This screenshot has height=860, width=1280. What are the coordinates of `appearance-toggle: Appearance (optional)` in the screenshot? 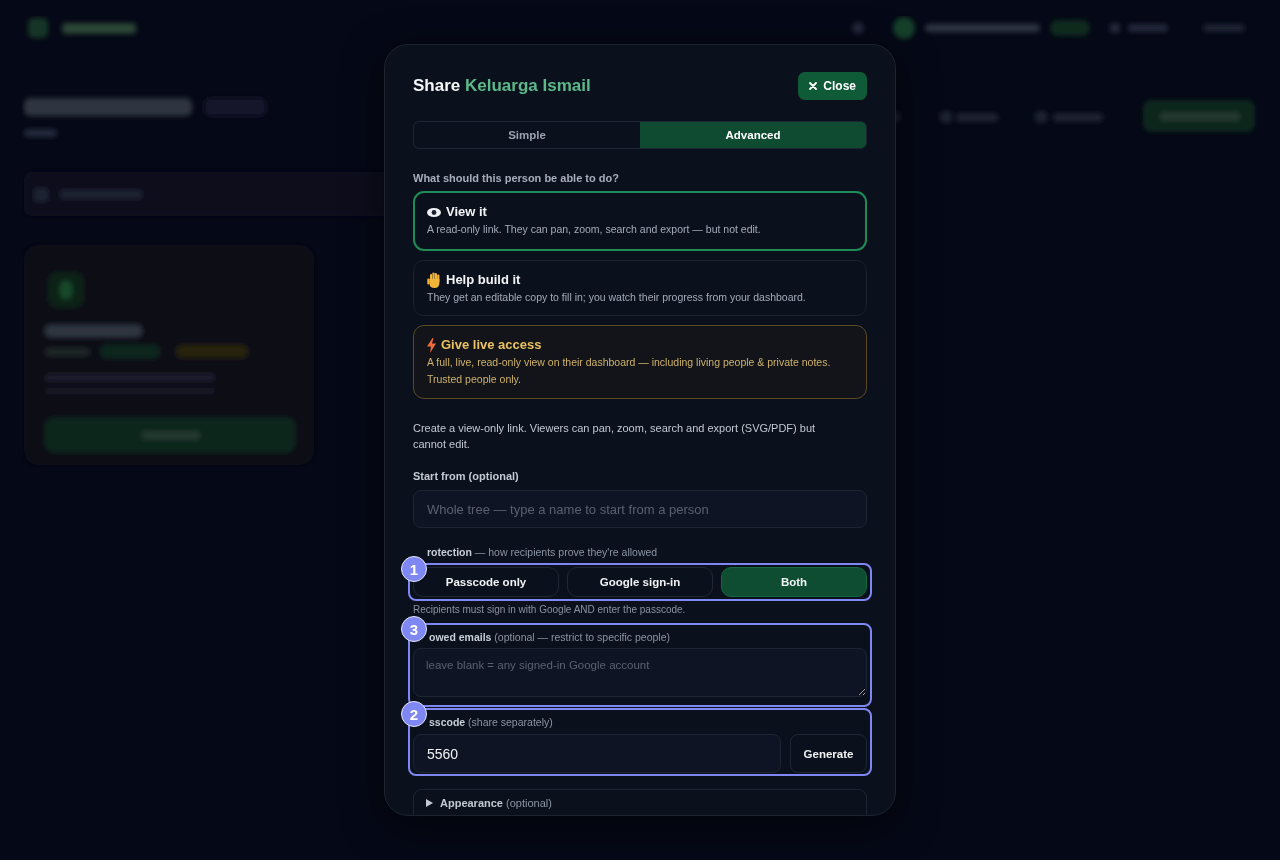 It's located at (640, 802).